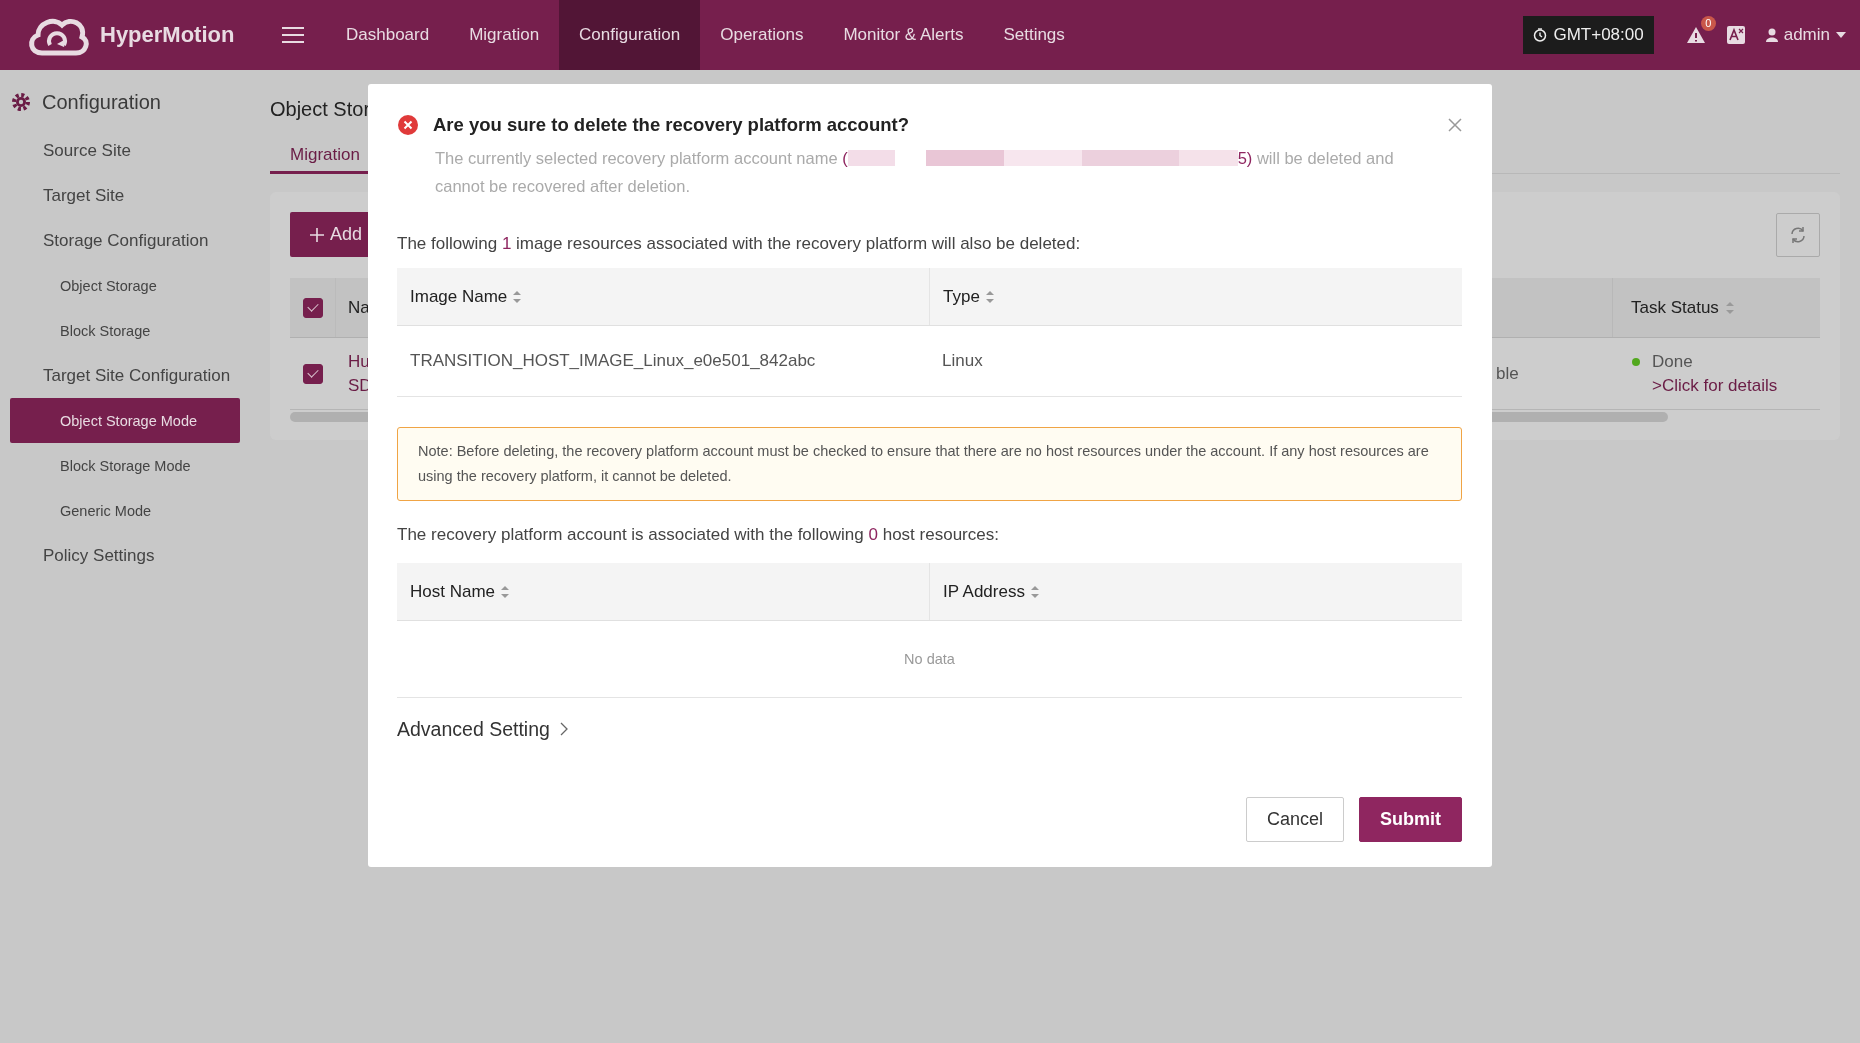 This screenshot has width=1860, height=1043. Describe the element at coordinates (459, 296) in the screenshot. I see `column-header: Image Name` at that location.